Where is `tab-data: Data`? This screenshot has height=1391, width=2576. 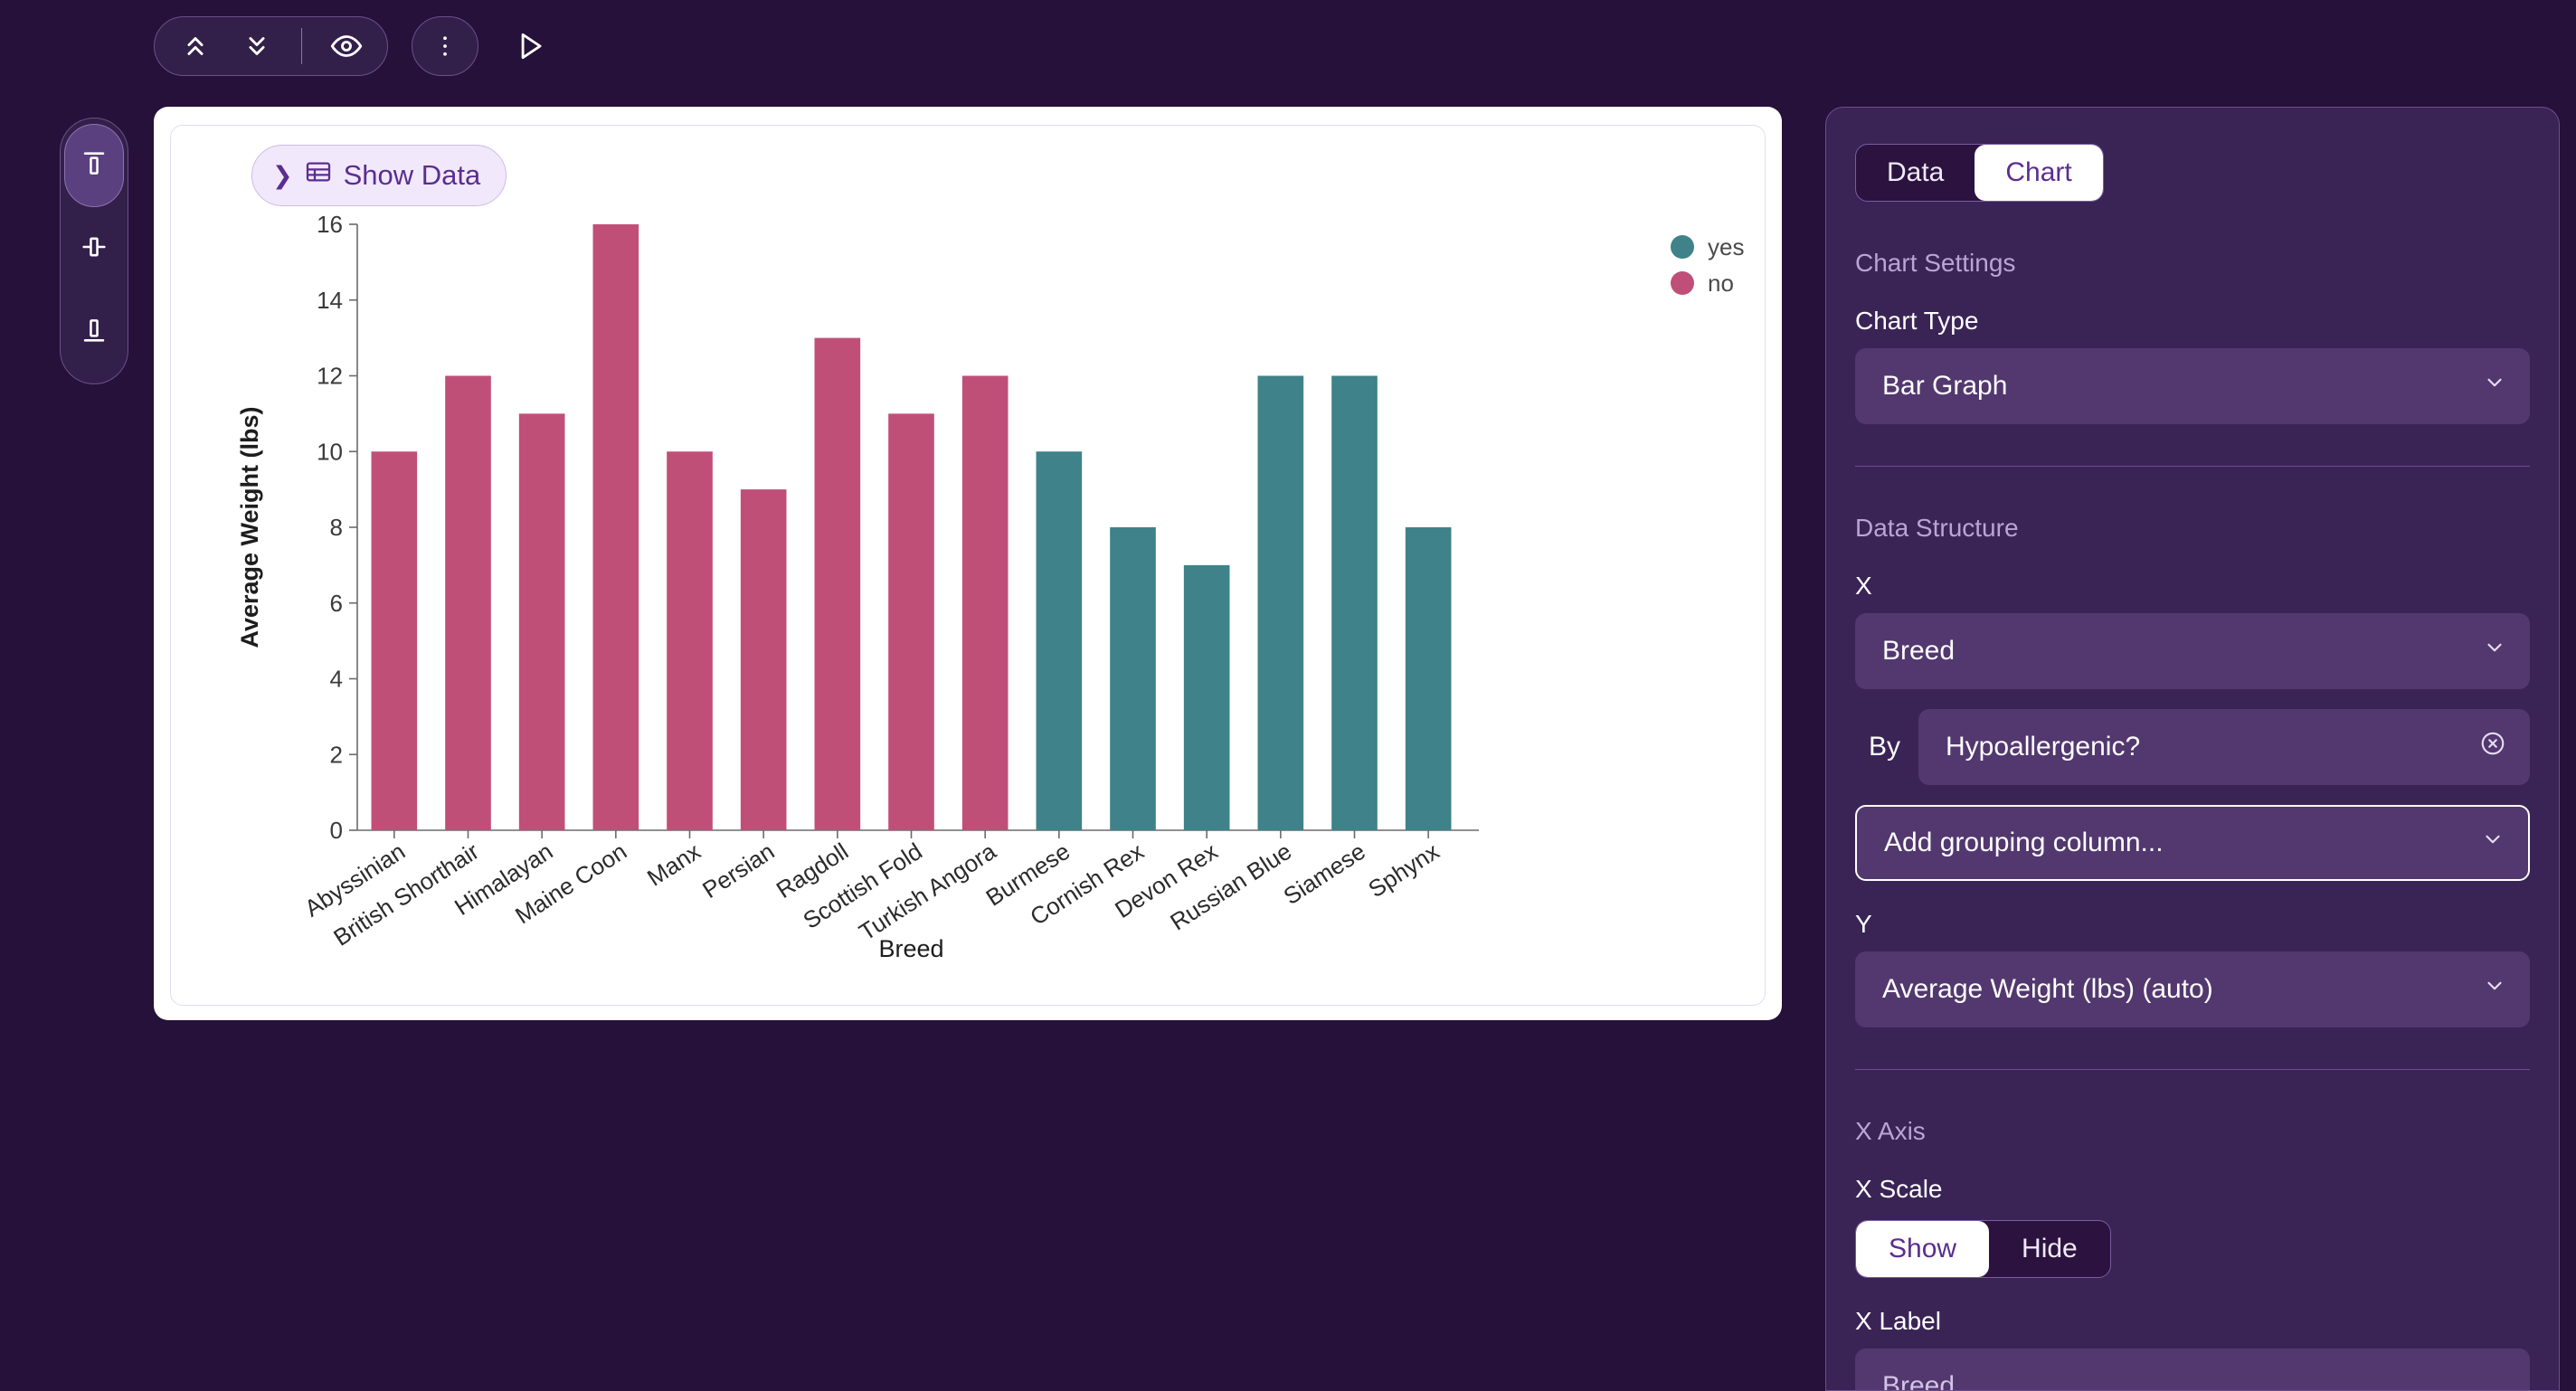
tab-data: Data is located at coordinates (1915, 173).